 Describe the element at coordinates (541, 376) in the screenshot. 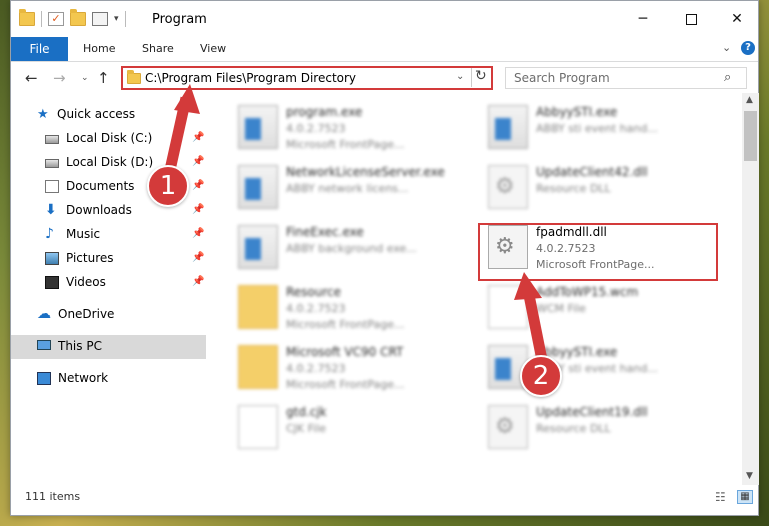

I see `step-2-callout: 2` at that location.